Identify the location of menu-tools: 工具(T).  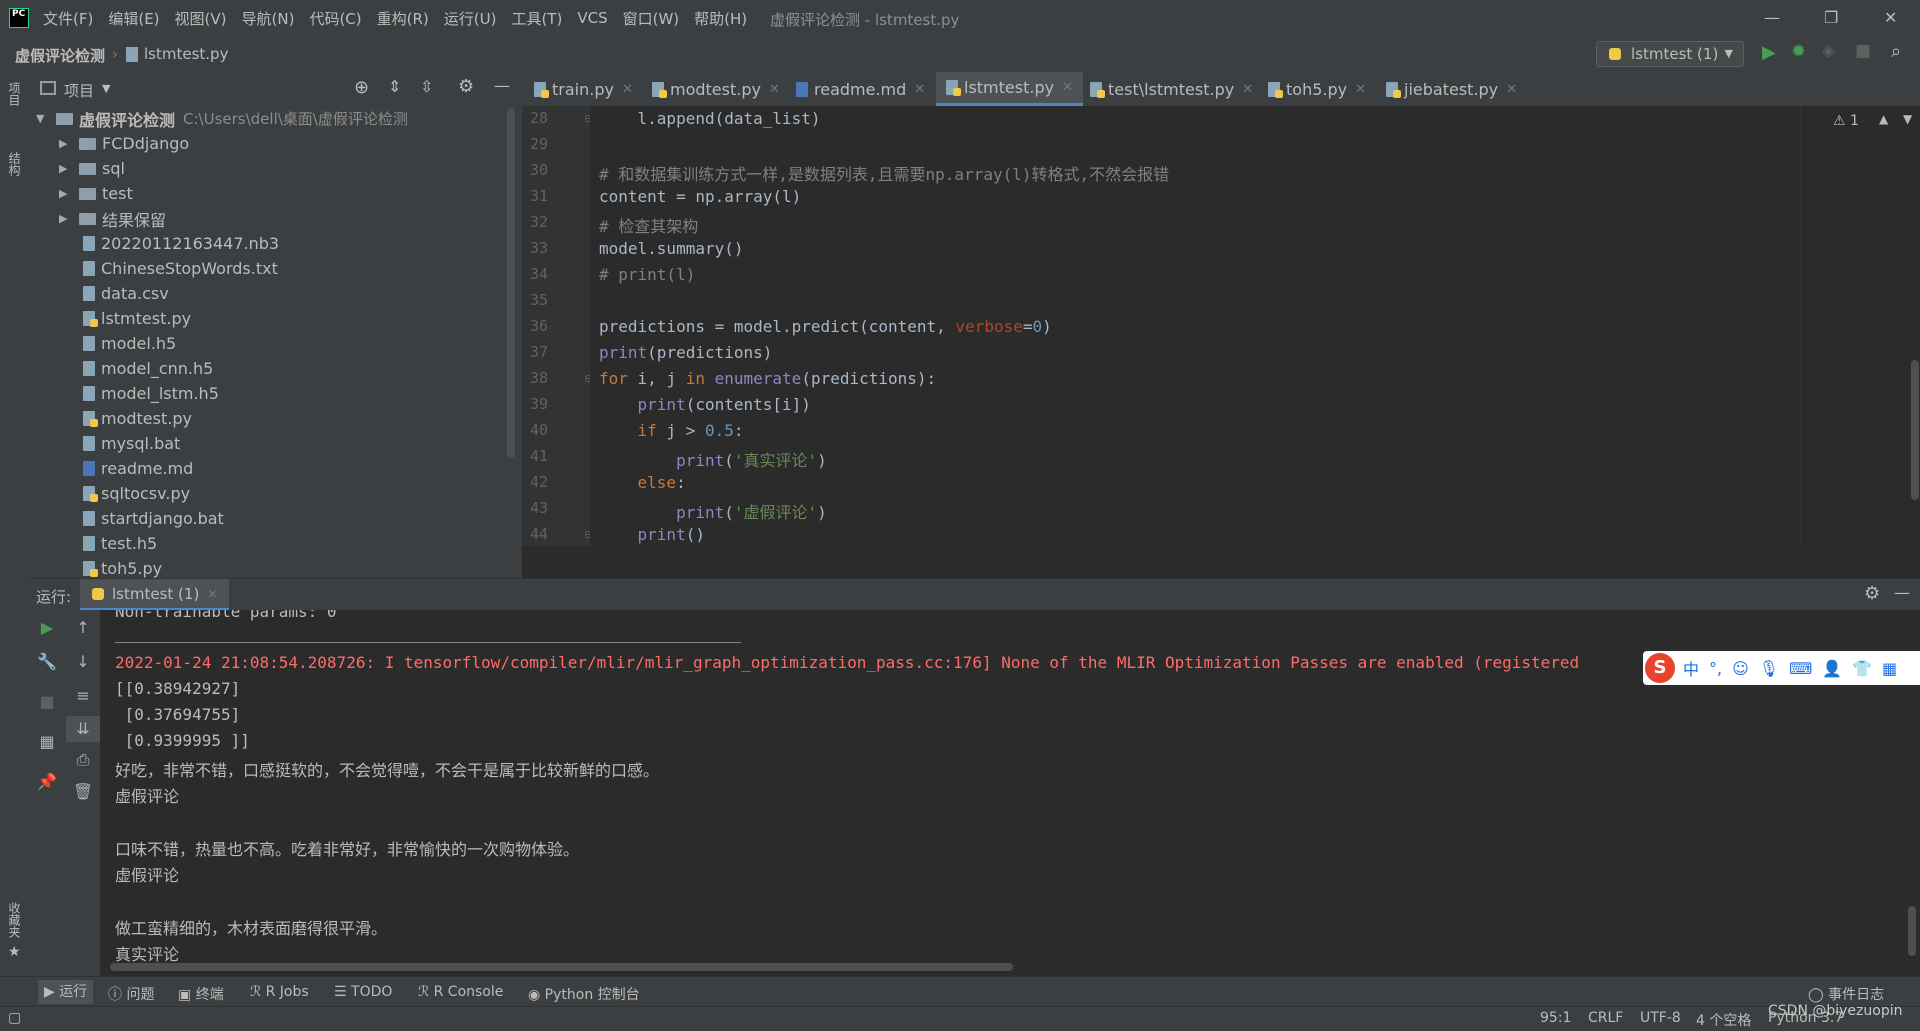
(536, 18).